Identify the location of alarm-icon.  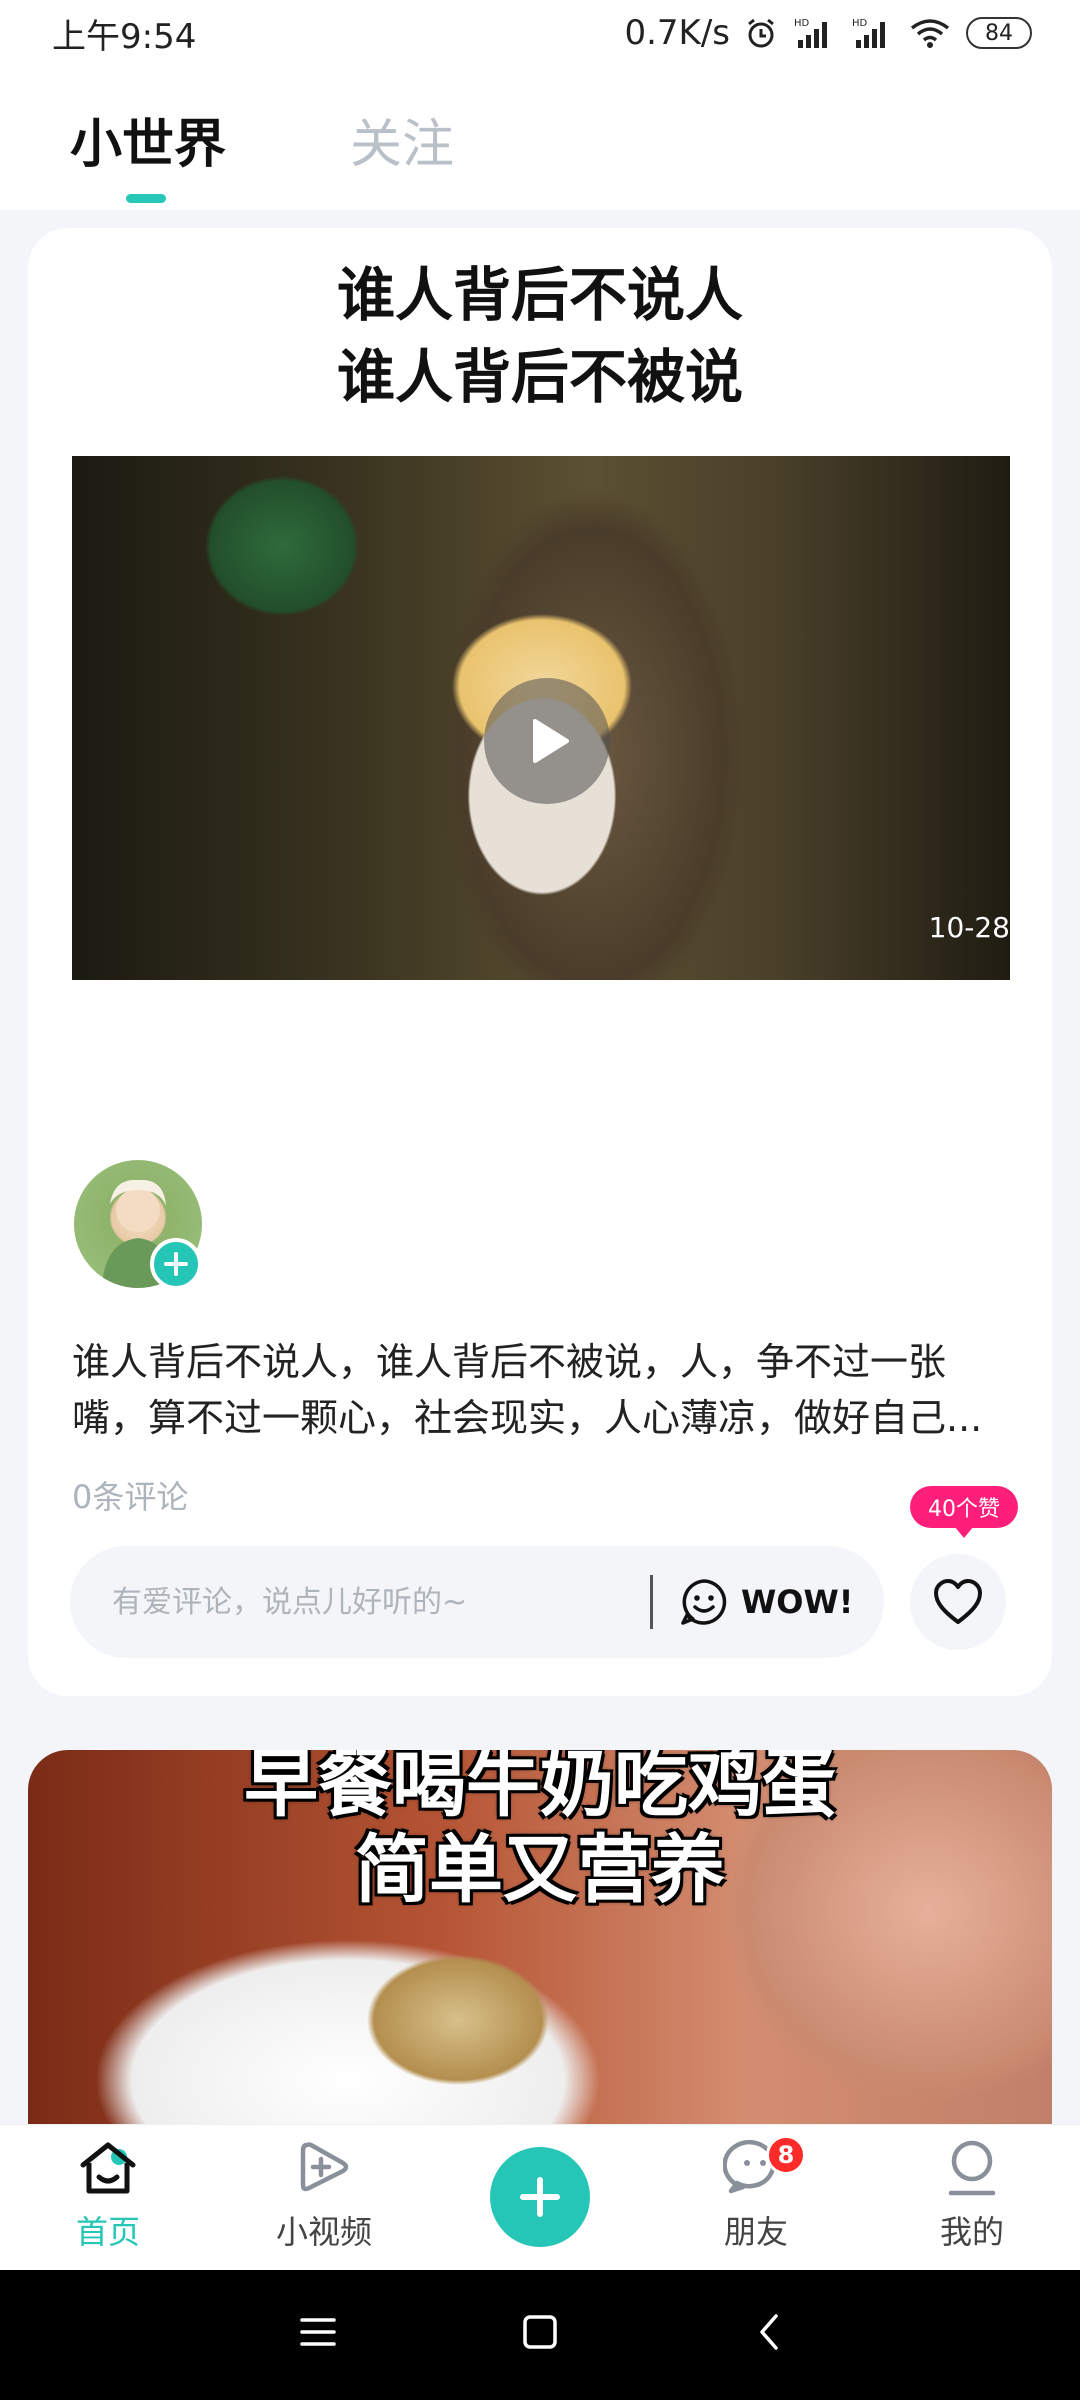
(761, 33).